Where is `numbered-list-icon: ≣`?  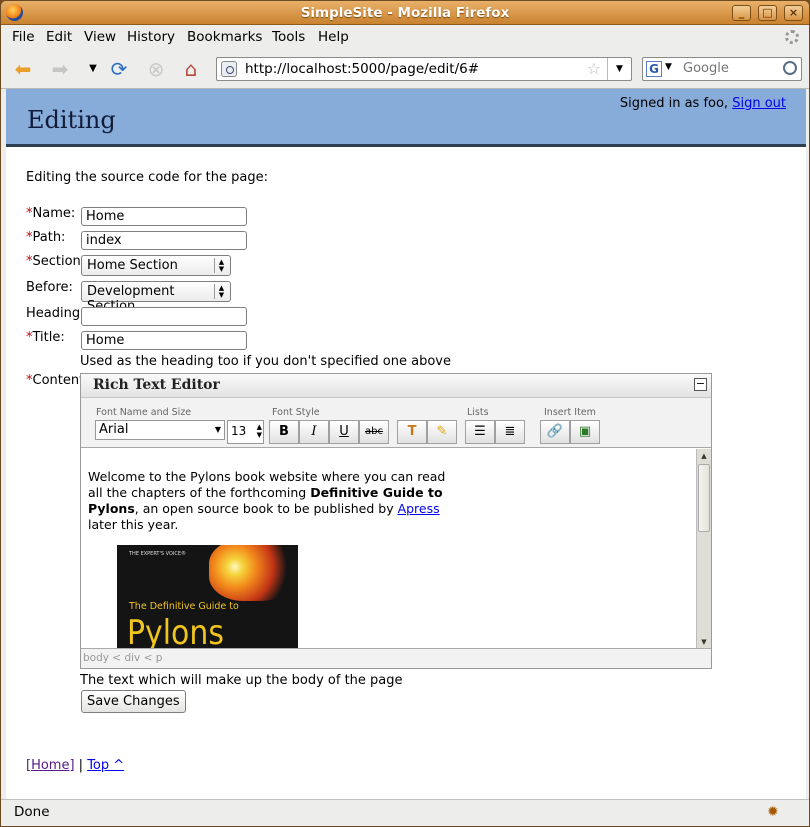
numbered-list-icon: ≣ is located at coordinates (510, 431).